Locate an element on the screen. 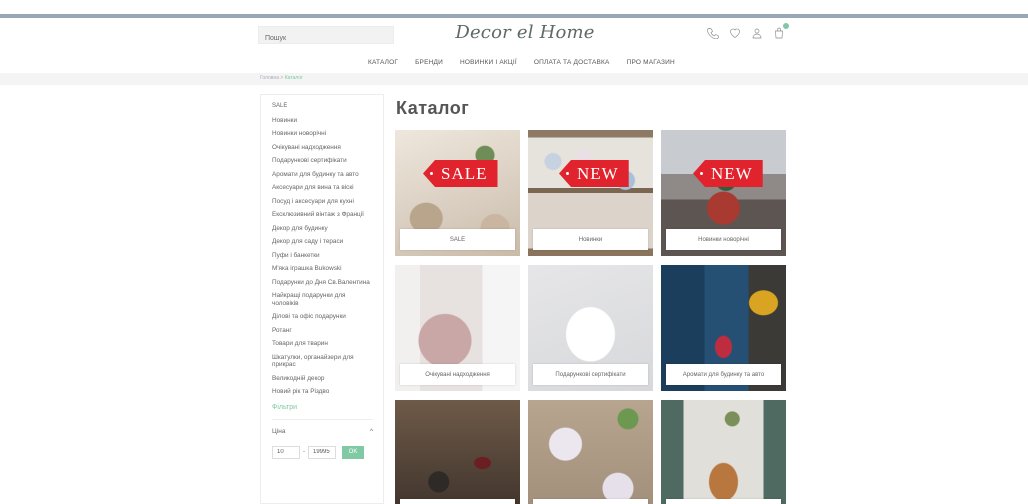 The height and width of the screenshot is (504, 1028). breadcrumb: Головна > Каталог is located at coordinates (281, 78).